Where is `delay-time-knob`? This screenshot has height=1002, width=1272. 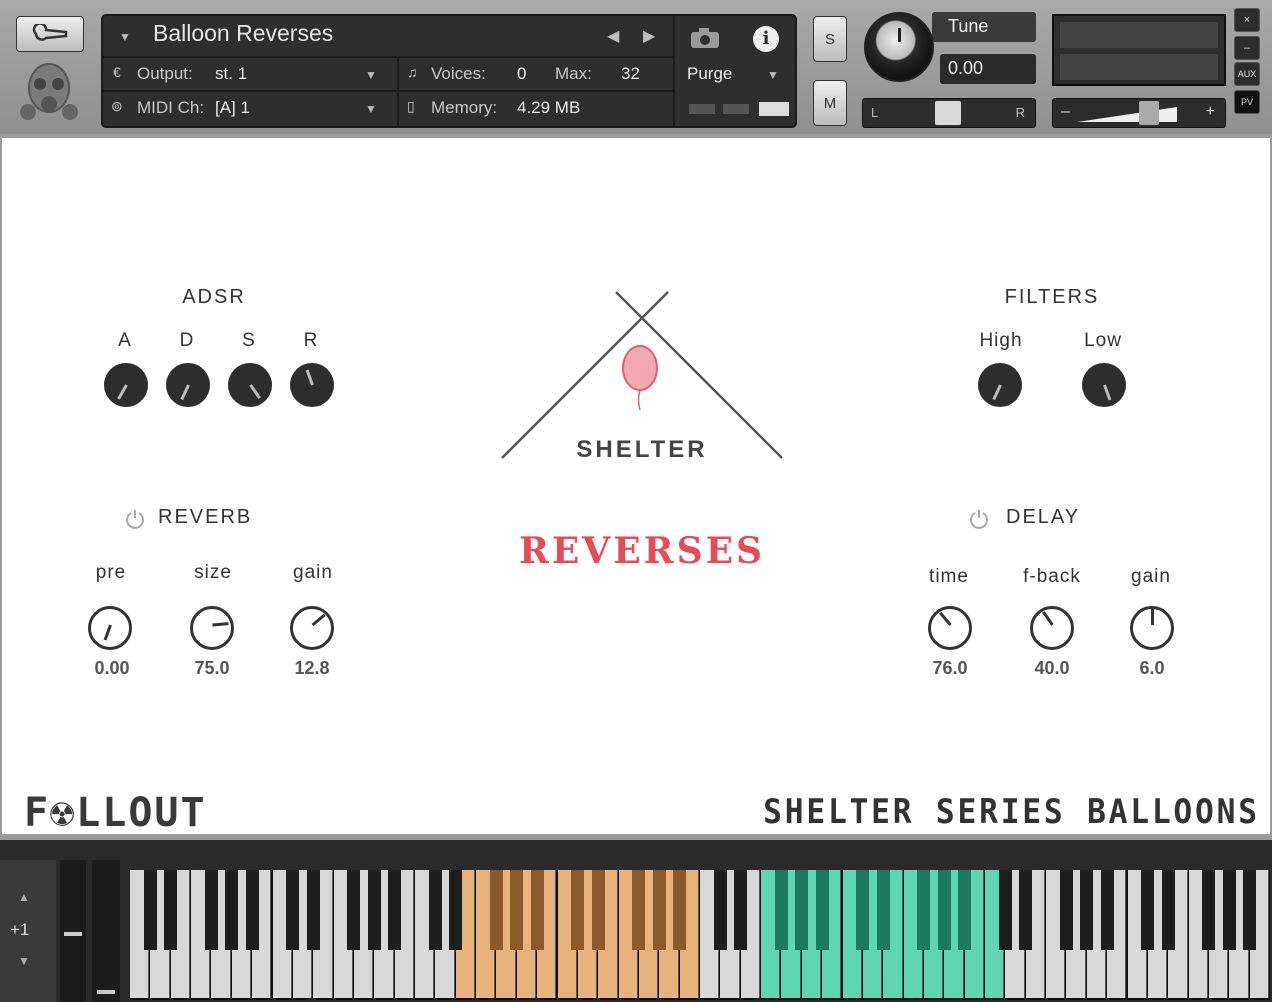
delay-time-knob is located at coordinates (950, 628).